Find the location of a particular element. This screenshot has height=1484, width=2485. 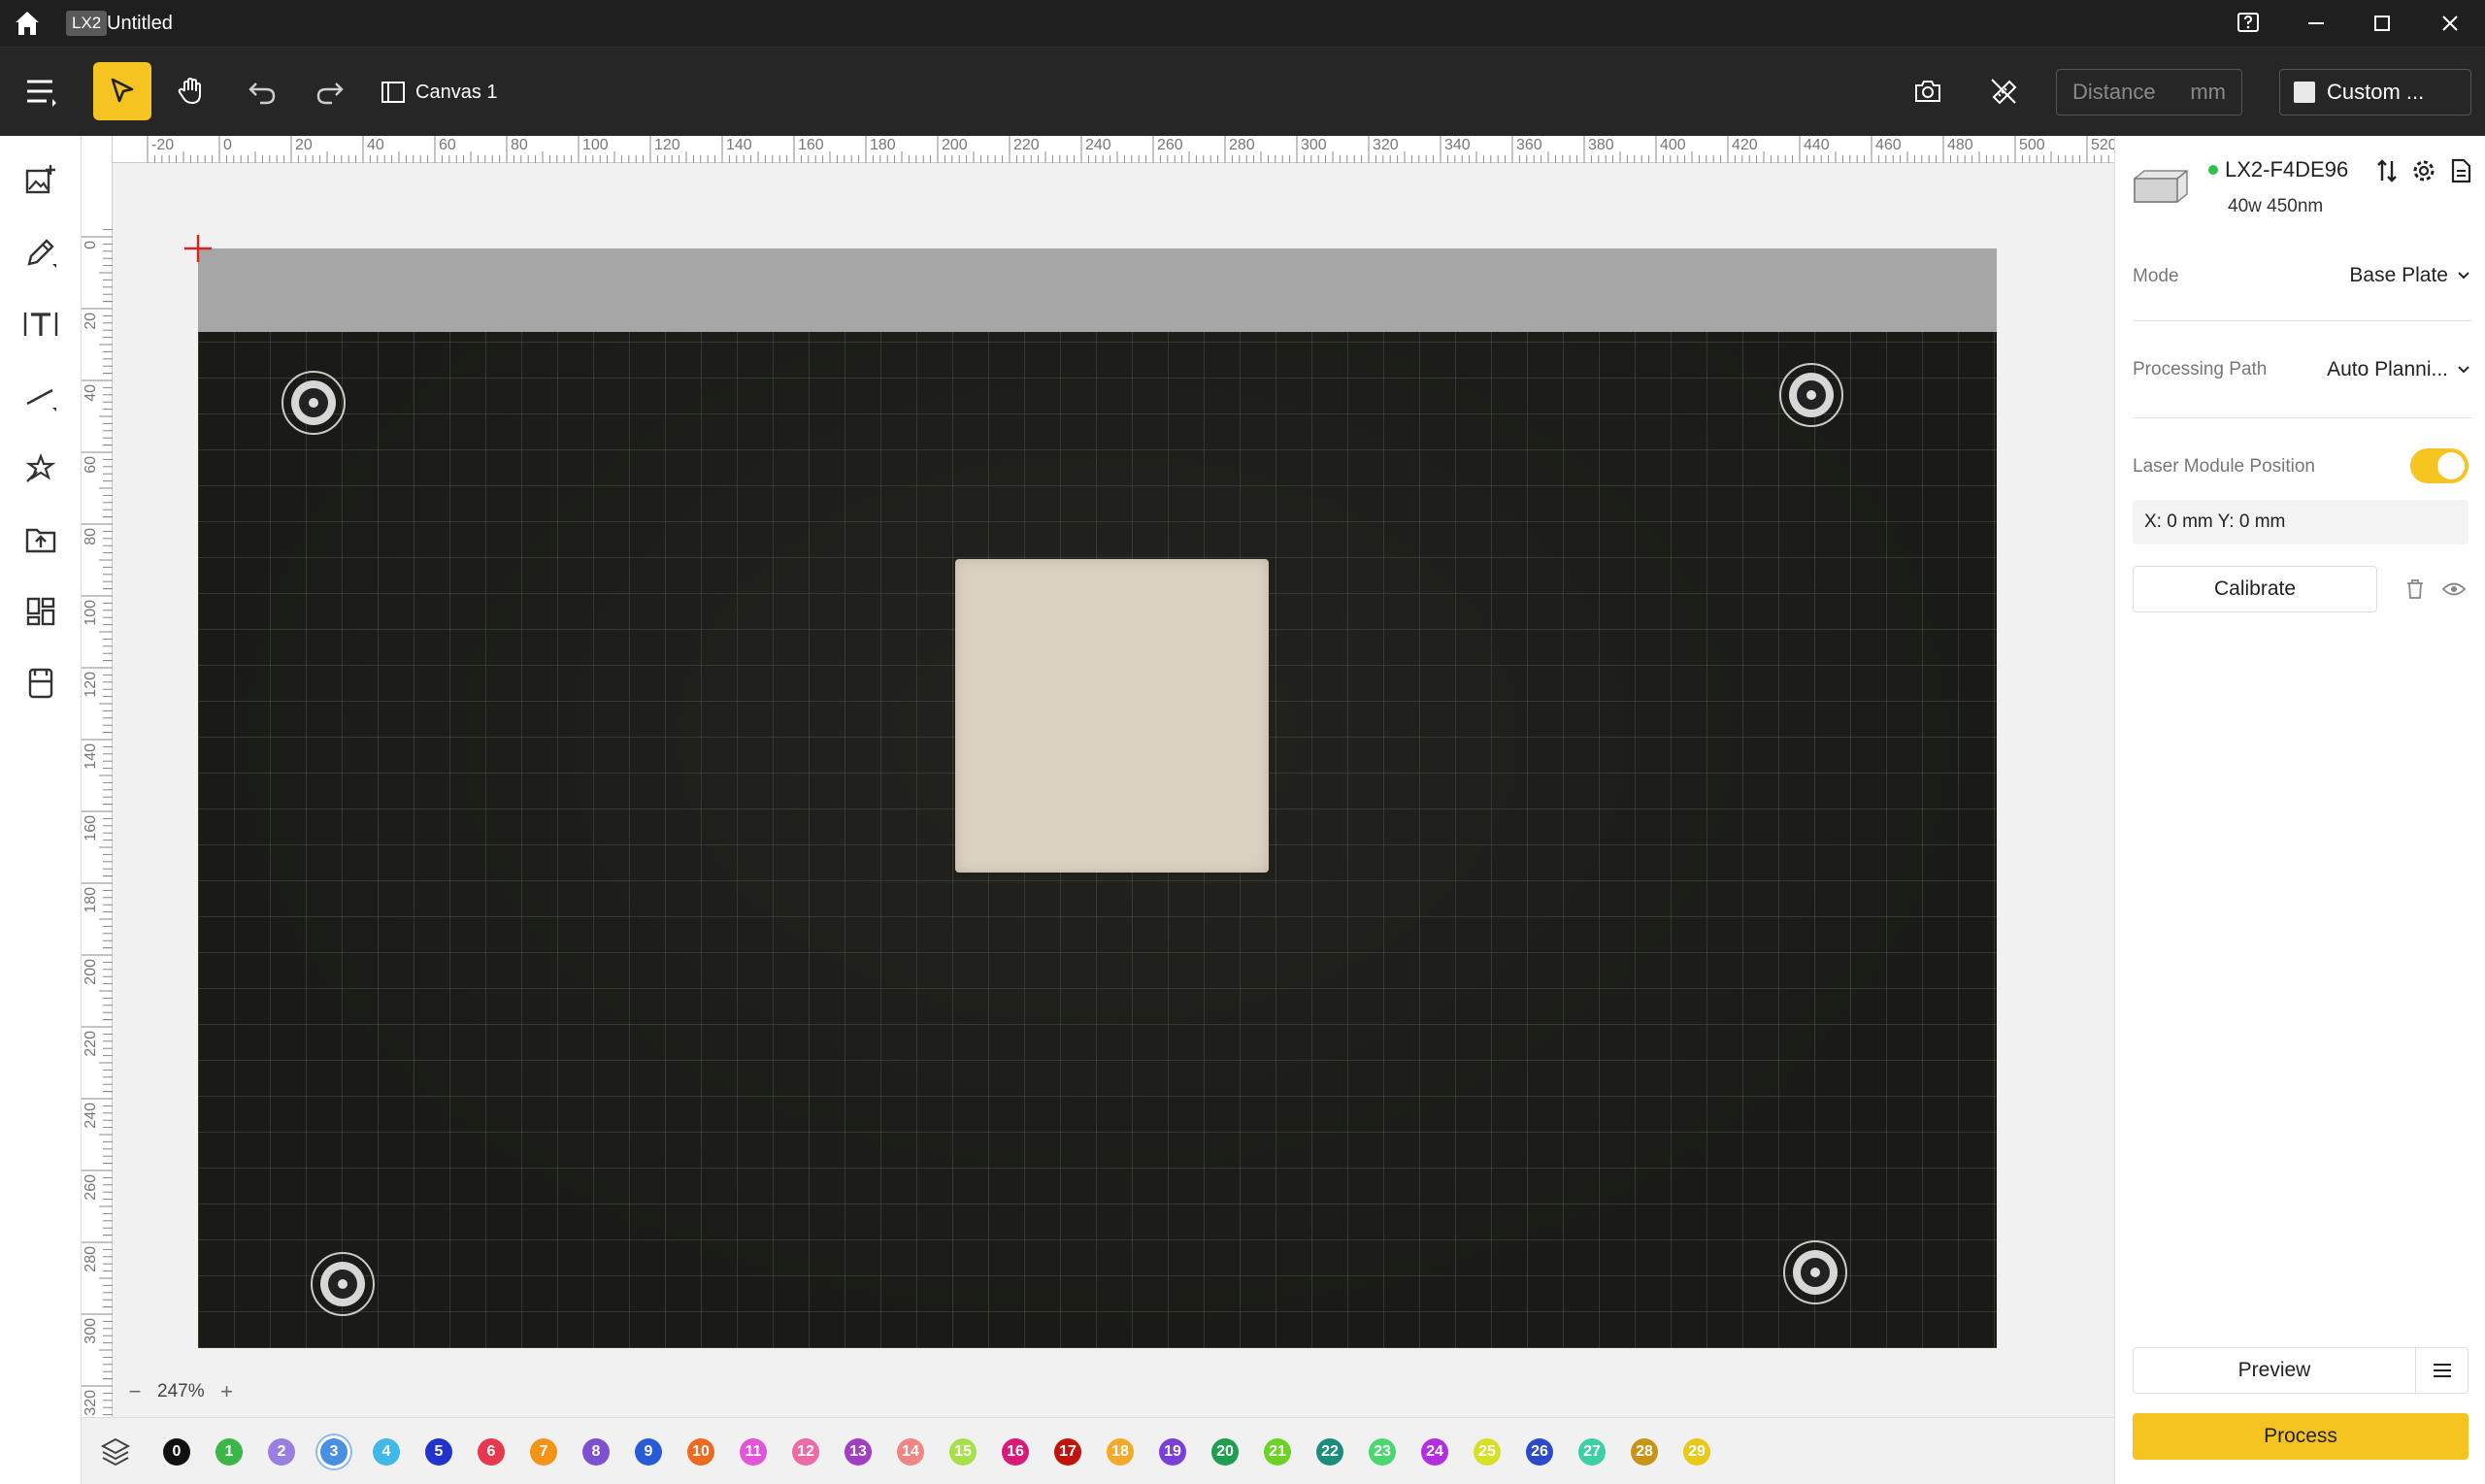

app-badge: LX2 is located at coordinates (87, 23).